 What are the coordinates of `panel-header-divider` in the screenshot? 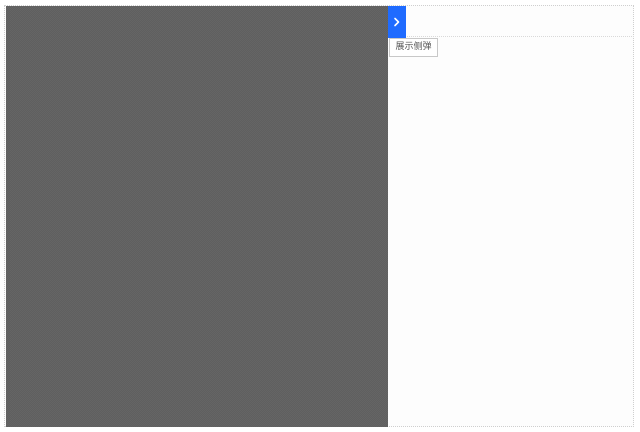 It's located at (511, 36).